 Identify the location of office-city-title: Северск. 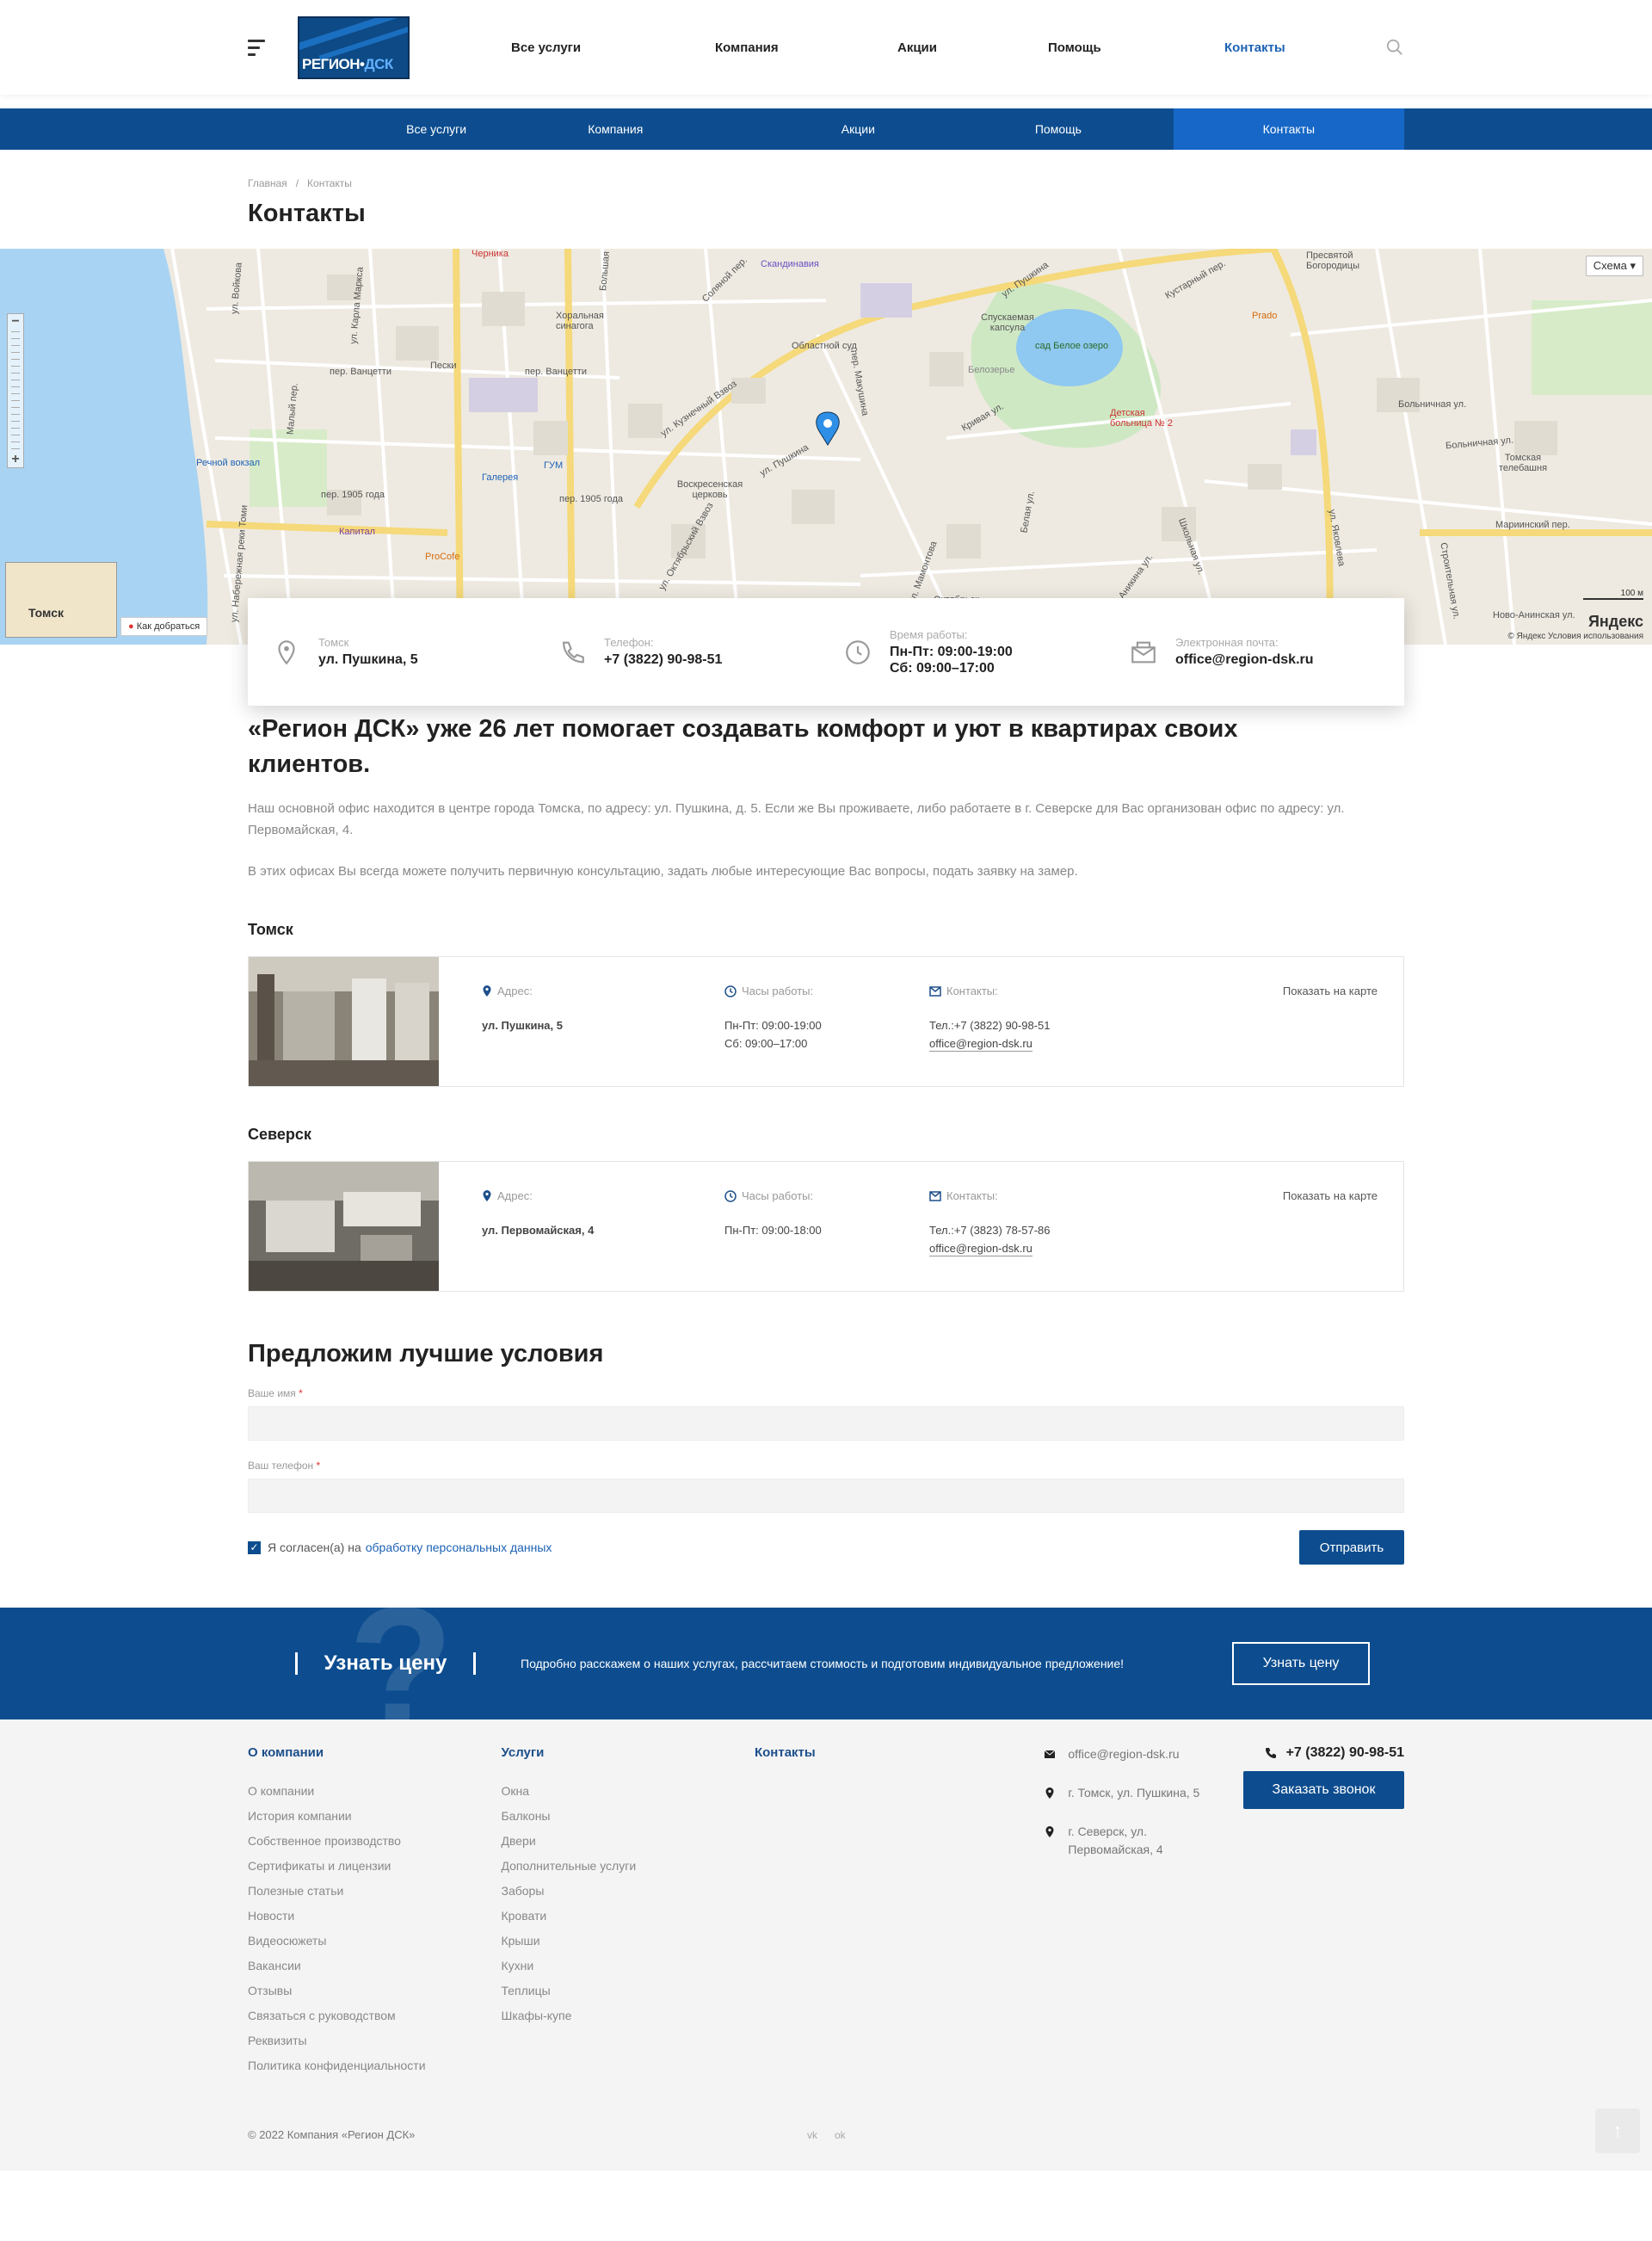
(279, 1134).